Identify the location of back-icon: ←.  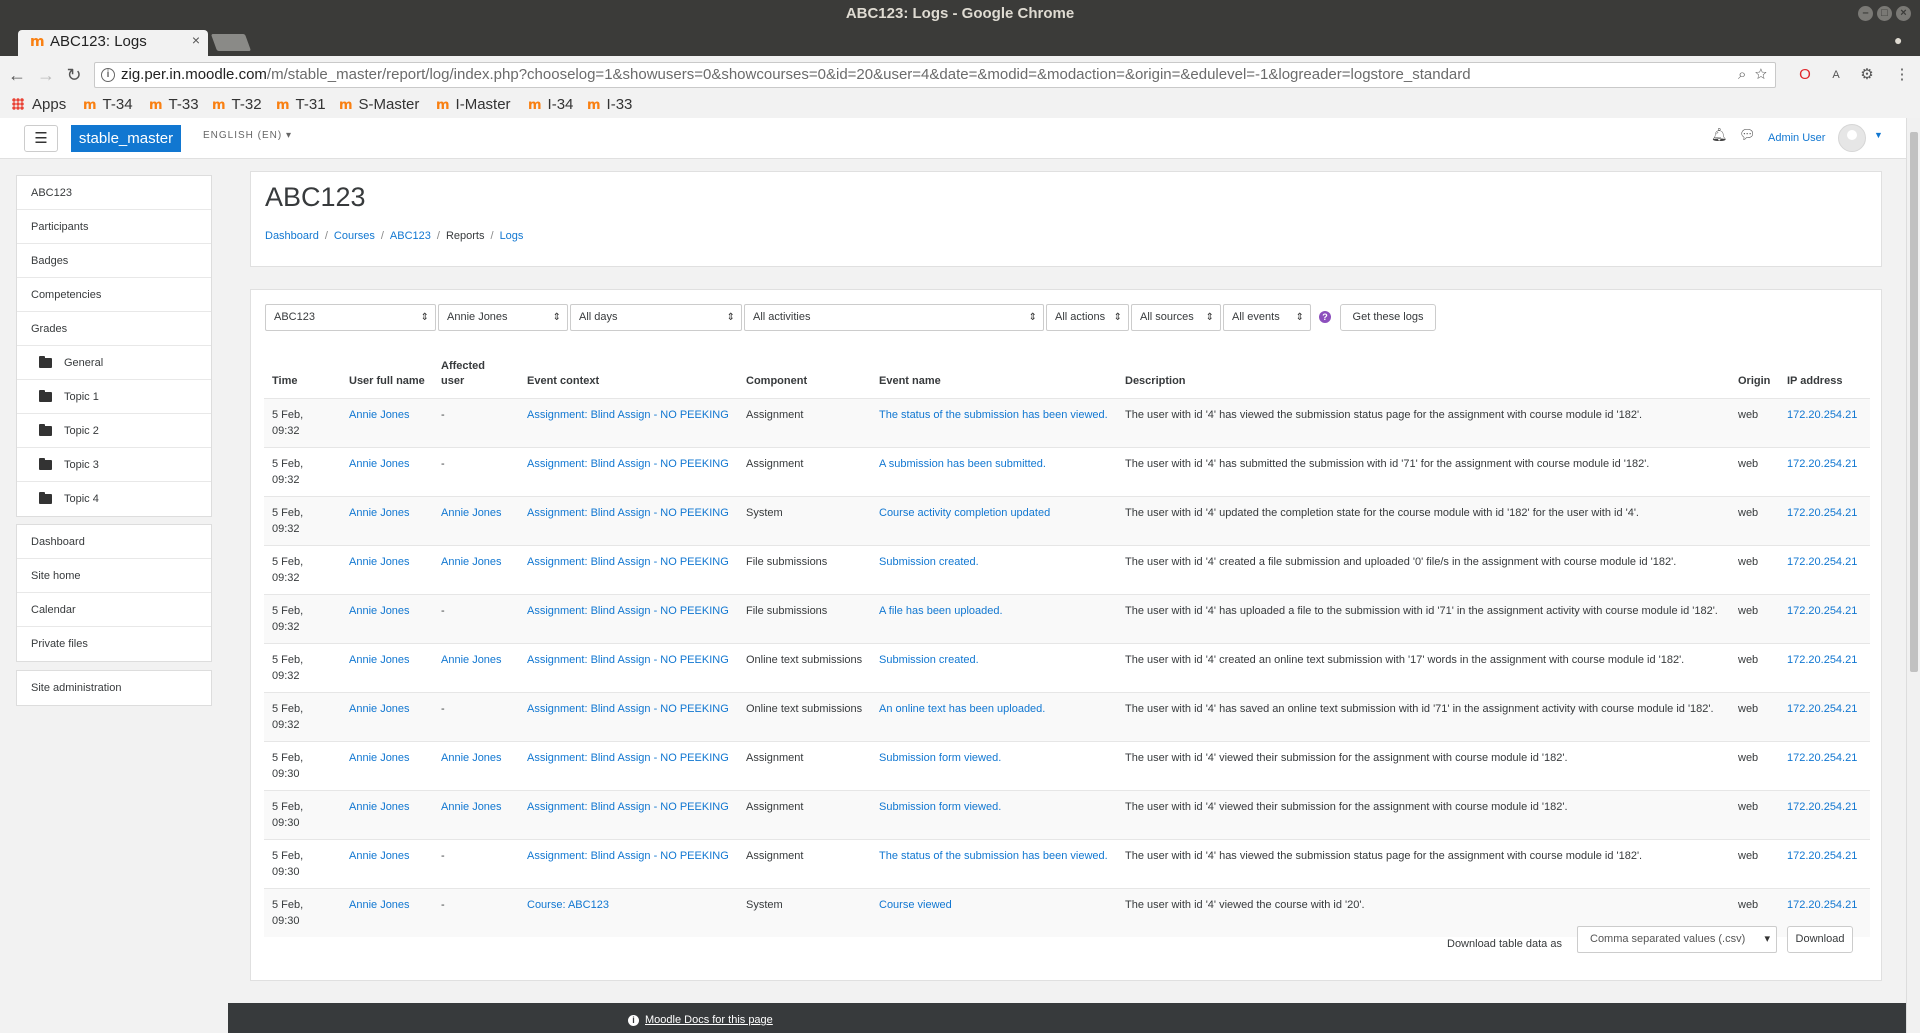
(17, 75).